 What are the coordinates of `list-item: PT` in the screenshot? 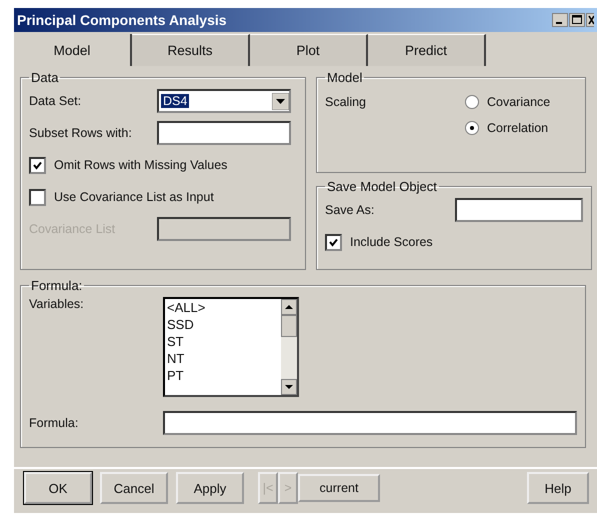 It's located at (224, 375).